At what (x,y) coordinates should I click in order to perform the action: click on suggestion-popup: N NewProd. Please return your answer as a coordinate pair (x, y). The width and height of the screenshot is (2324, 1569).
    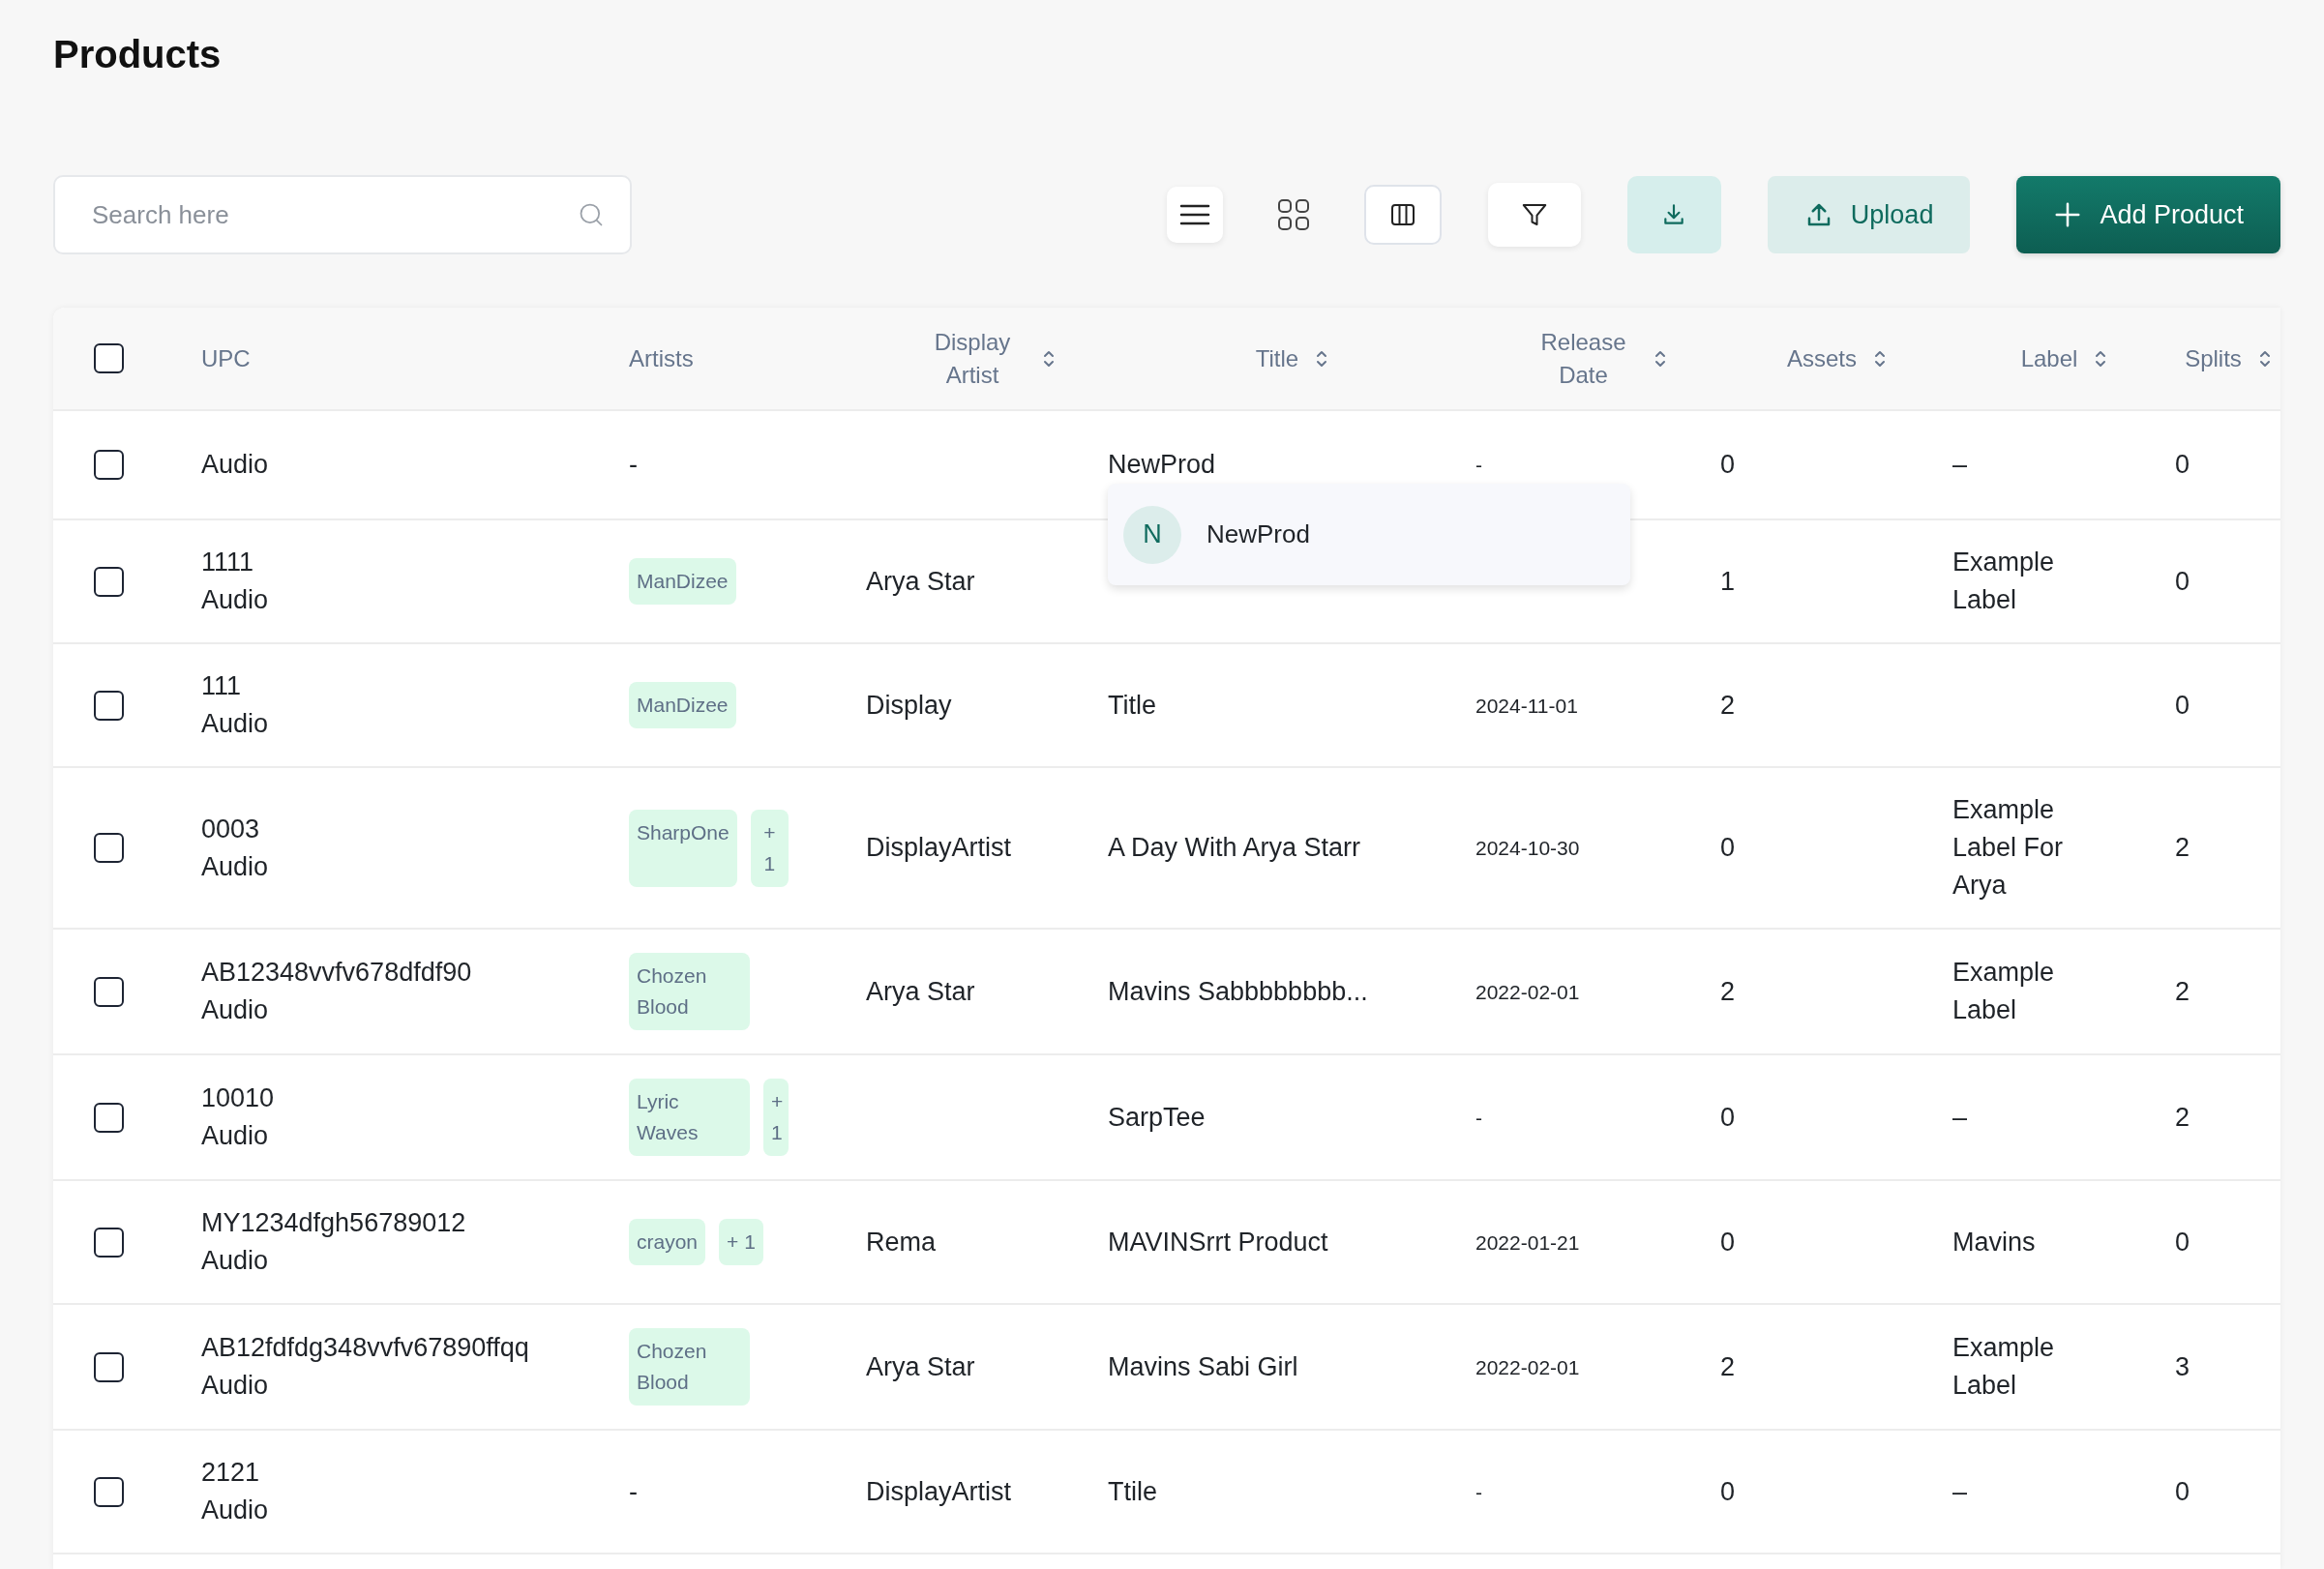
    Looking at the image, I should click on (1369, 534).